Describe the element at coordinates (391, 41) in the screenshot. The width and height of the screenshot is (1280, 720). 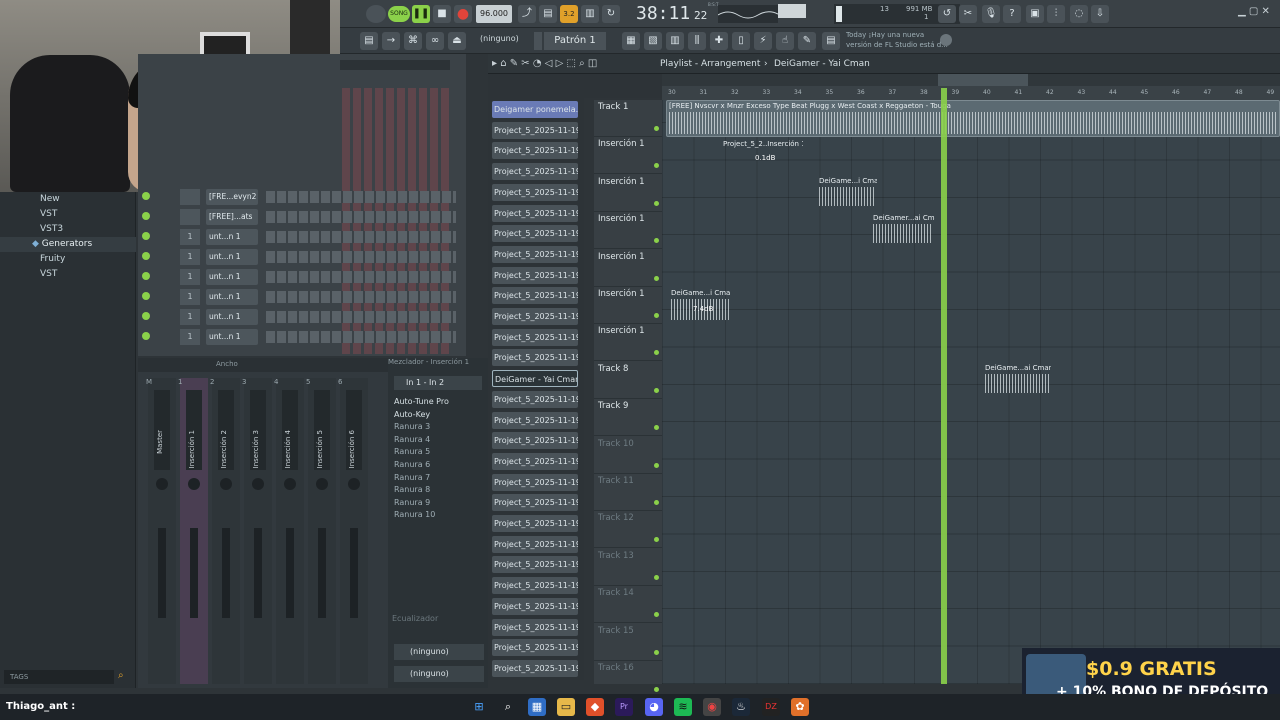
I see `arrow-icon: →` at that location.